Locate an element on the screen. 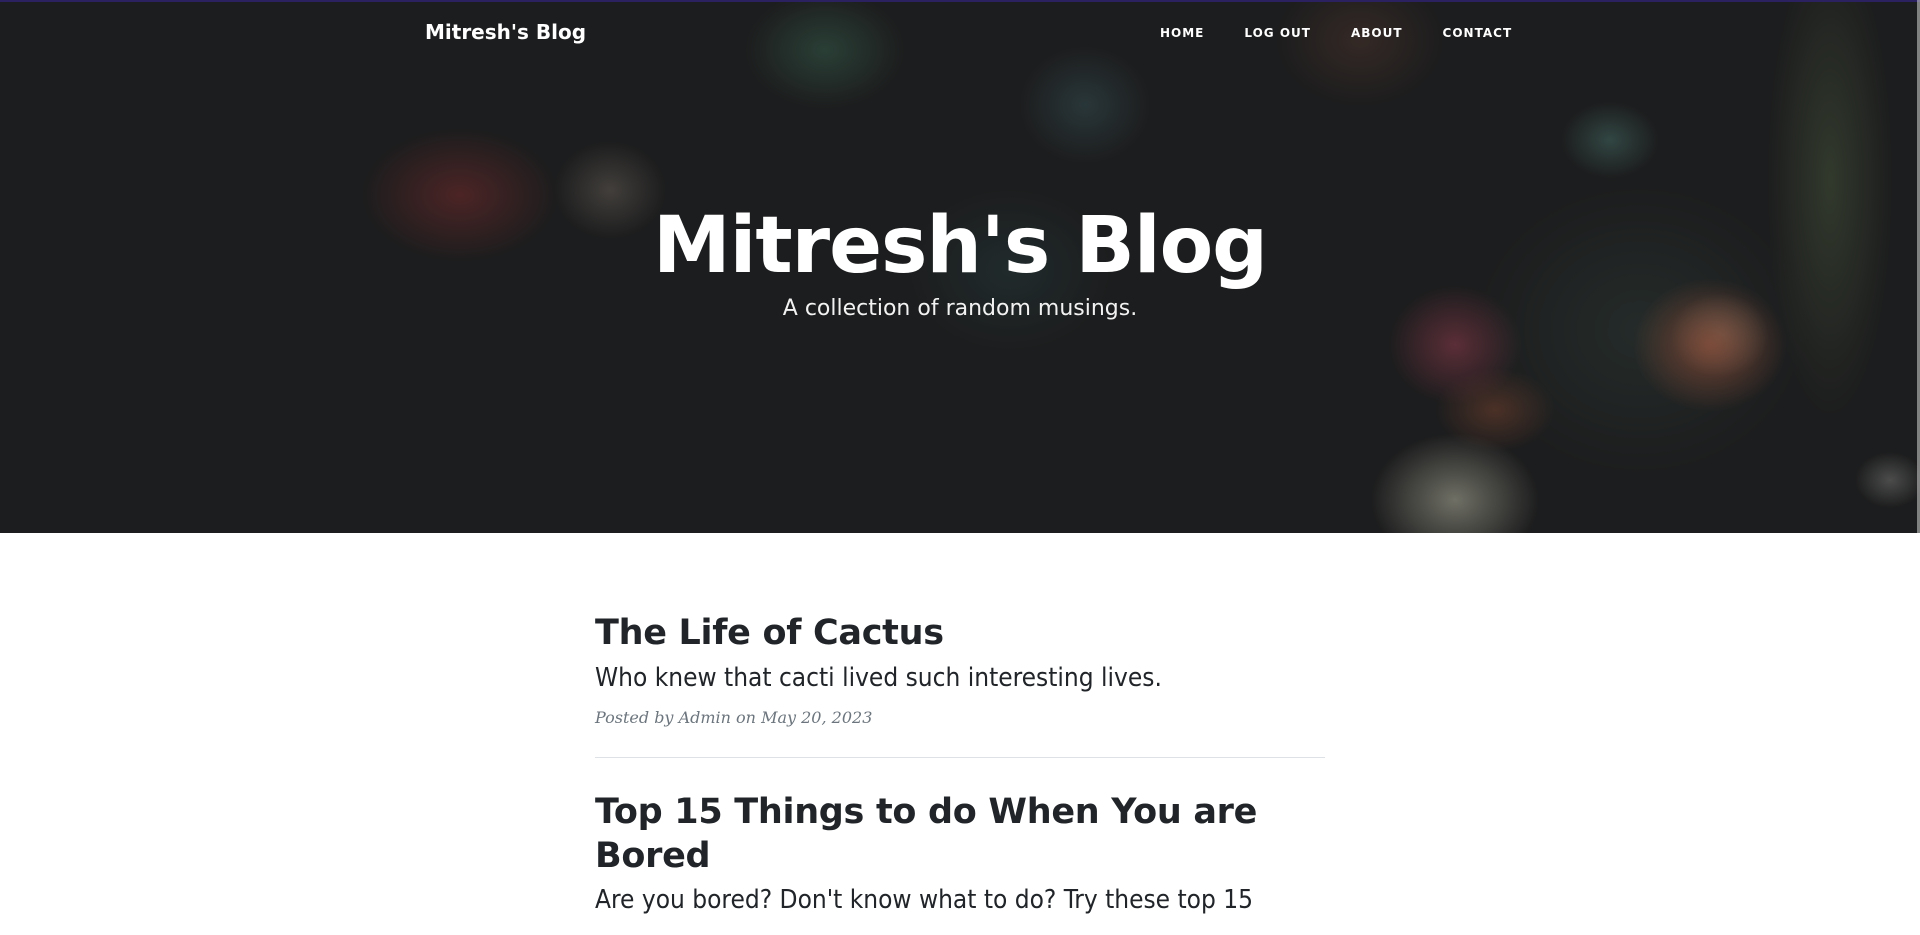 The image size is (1920, 935). navbar-brand: Mitresh's Blog is located at coordinates (505, 32).